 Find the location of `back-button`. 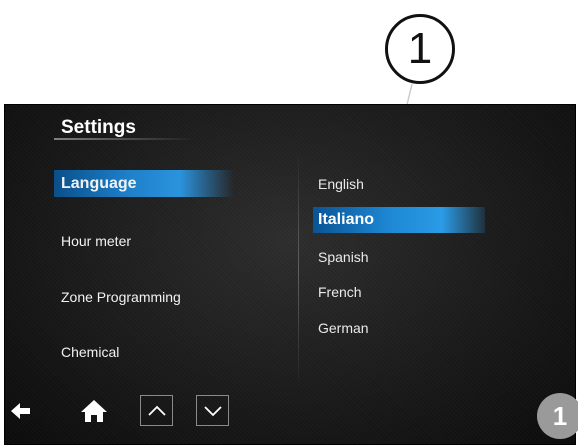

back-button is located at coordinates (21, 411).